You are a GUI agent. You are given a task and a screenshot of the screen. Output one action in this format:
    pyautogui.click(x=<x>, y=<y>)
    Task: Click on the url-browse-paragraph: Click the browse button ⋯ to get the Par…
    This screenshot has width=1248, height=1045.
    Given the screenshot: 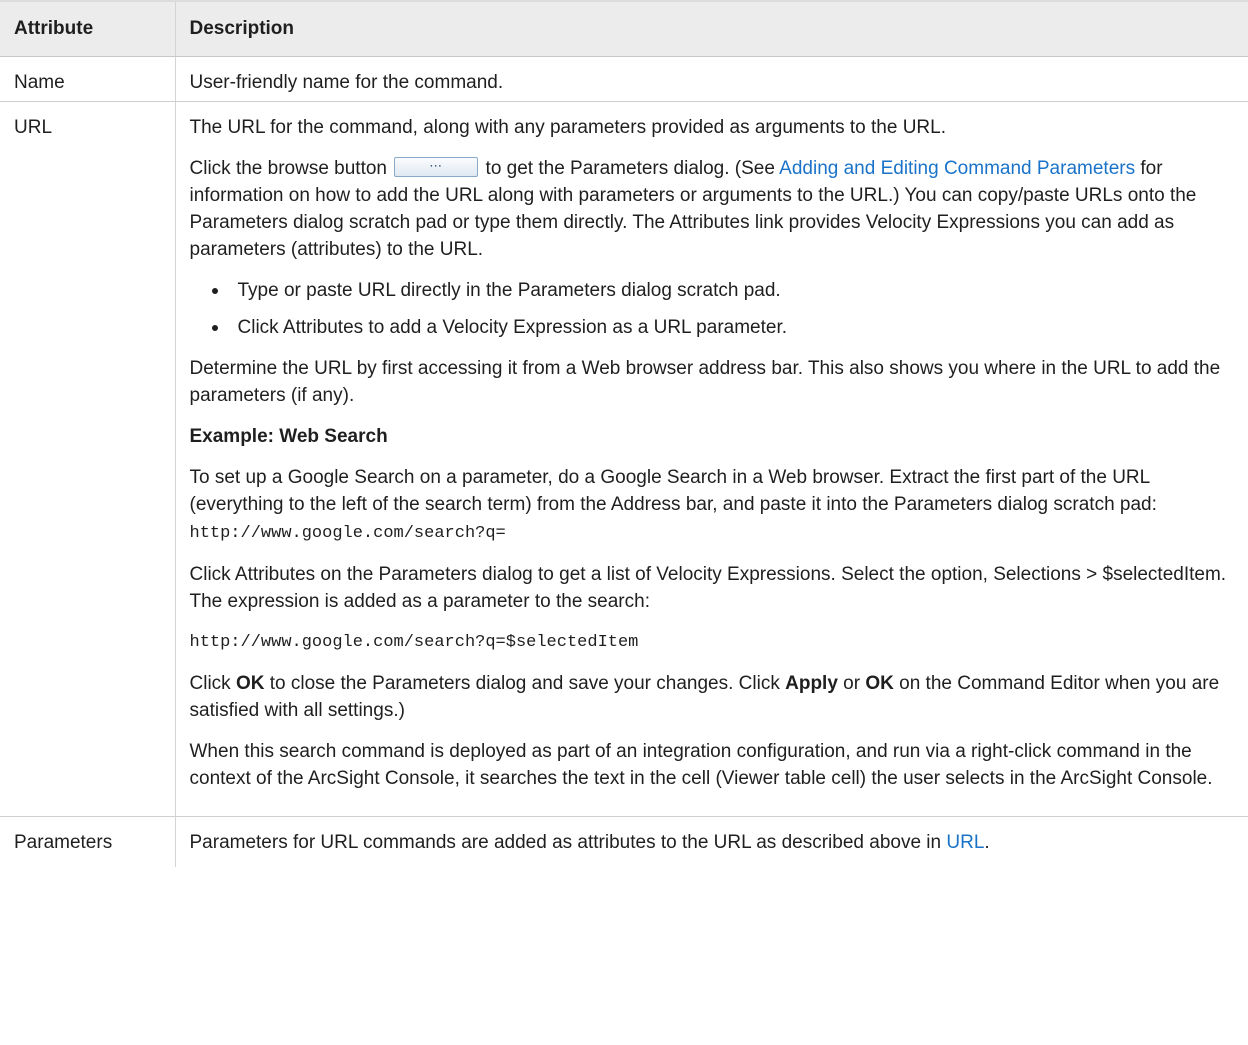 What is the action you would take?
    pyautogui.click(x=712, y=209)
    